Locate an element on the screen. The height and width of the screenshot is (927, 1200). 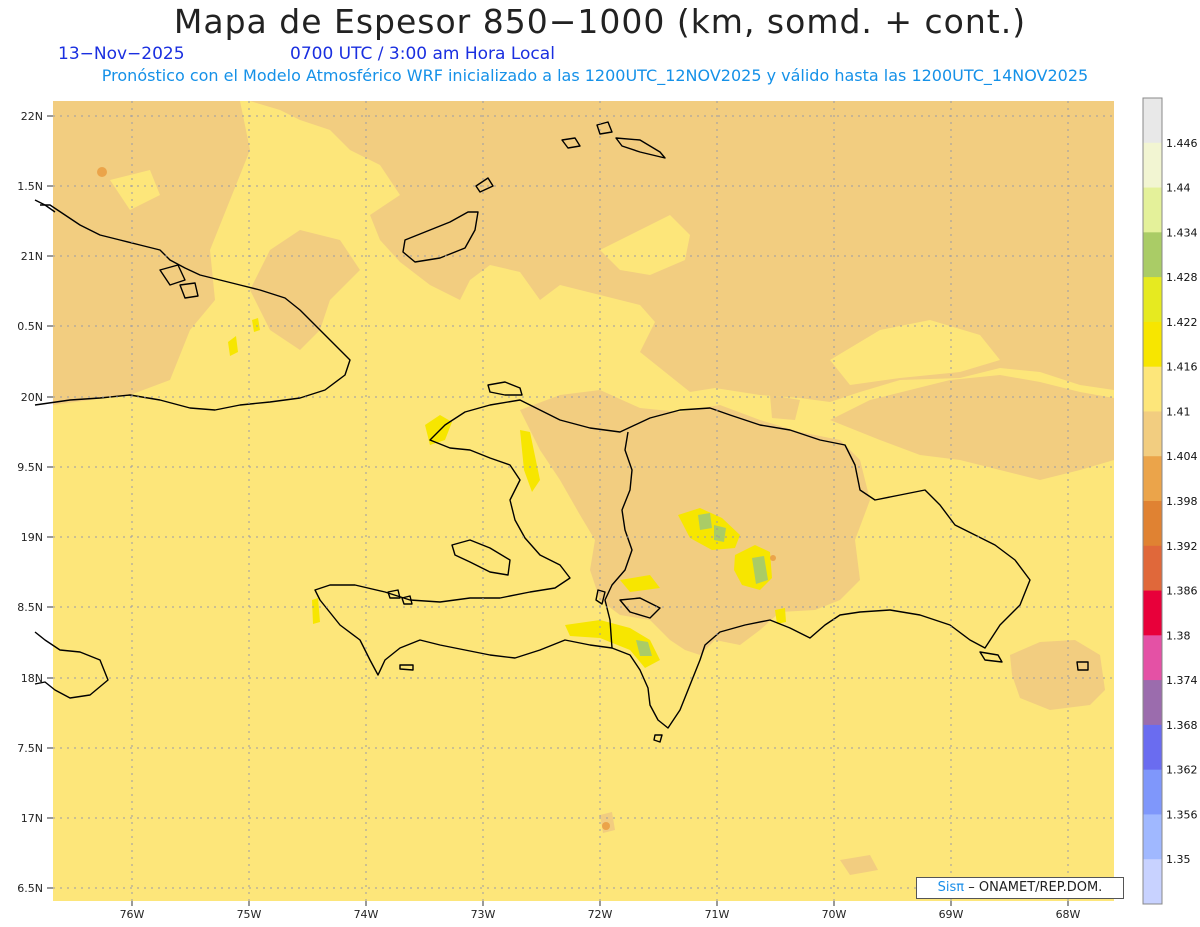
colorbar-label: 1.428 is located at coordinates (1182, 277).